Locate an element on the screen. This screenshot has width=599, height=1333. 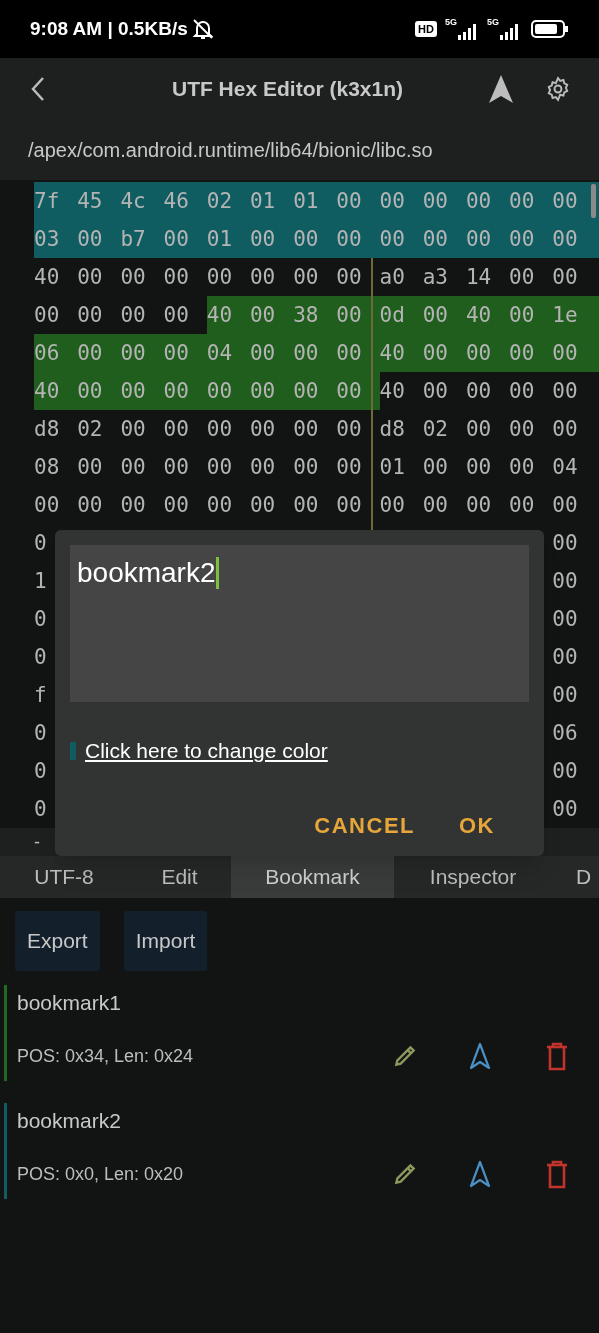
hex-byte: a0 is located at coordinates (392, 277).